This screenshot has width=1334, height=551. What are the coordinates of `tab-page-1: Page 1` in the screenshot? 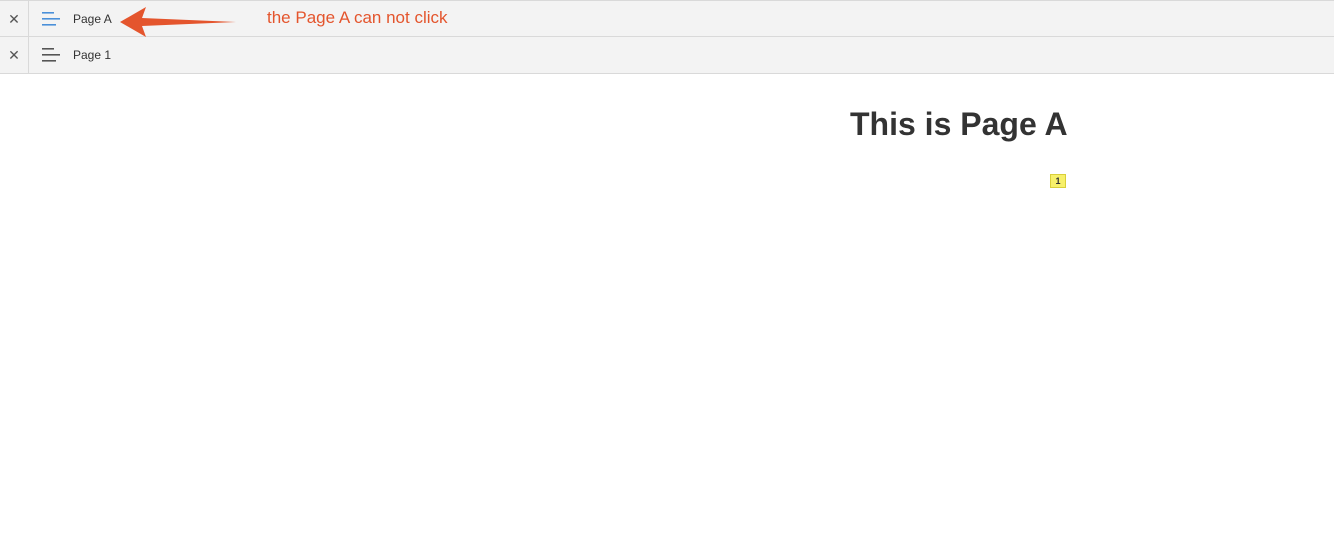 It's located at (92, 55).